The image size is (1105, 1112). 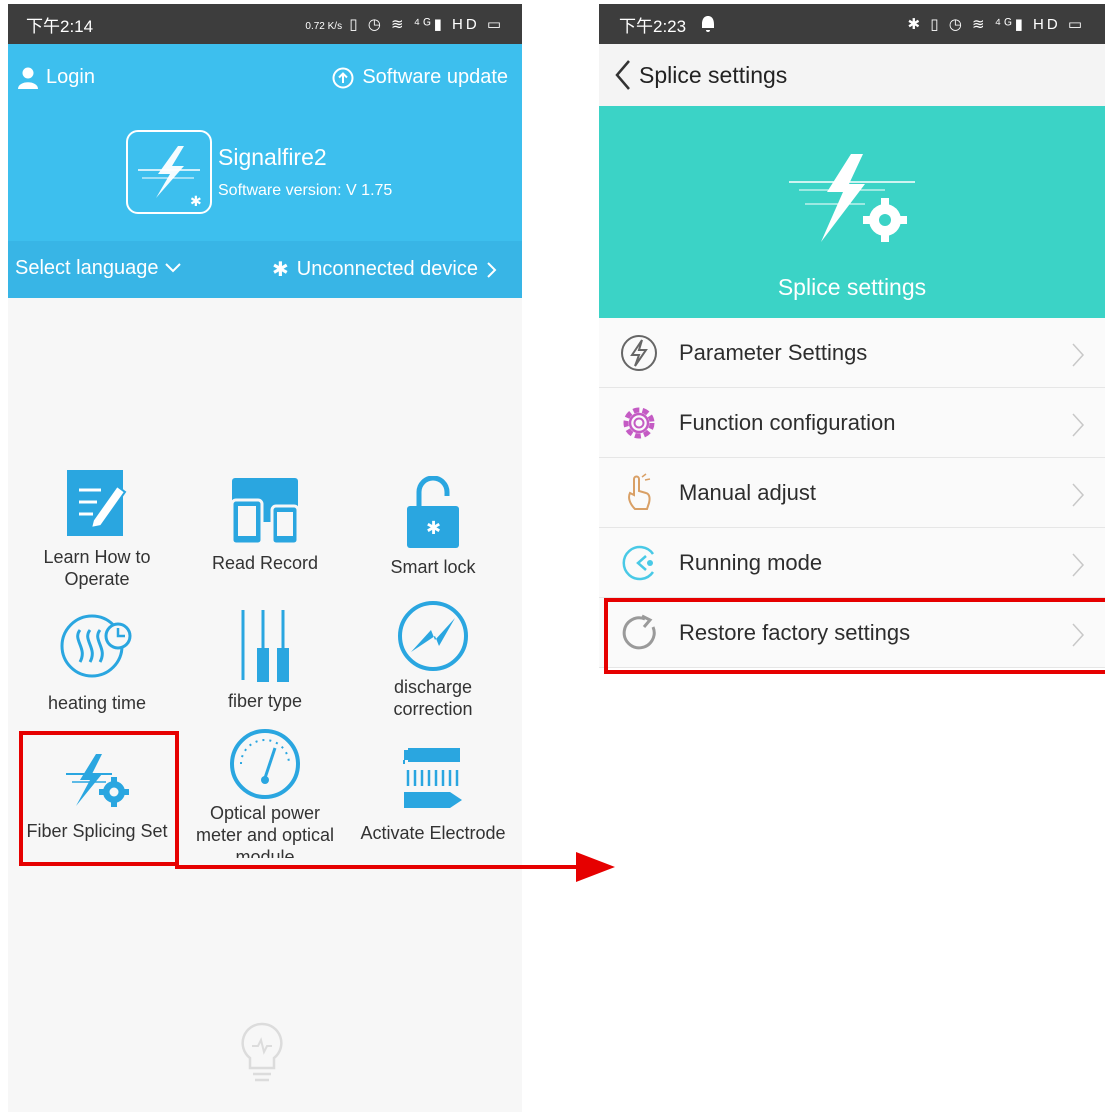 I want to click on grid-fiber-type: fiber type, so click(x=265, y=660).